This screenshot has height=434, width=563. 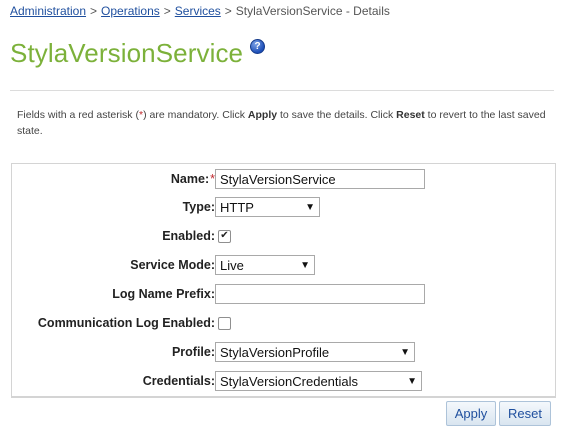 I want to click on page-title: StylaVersionService, so click(x=127, y=53).